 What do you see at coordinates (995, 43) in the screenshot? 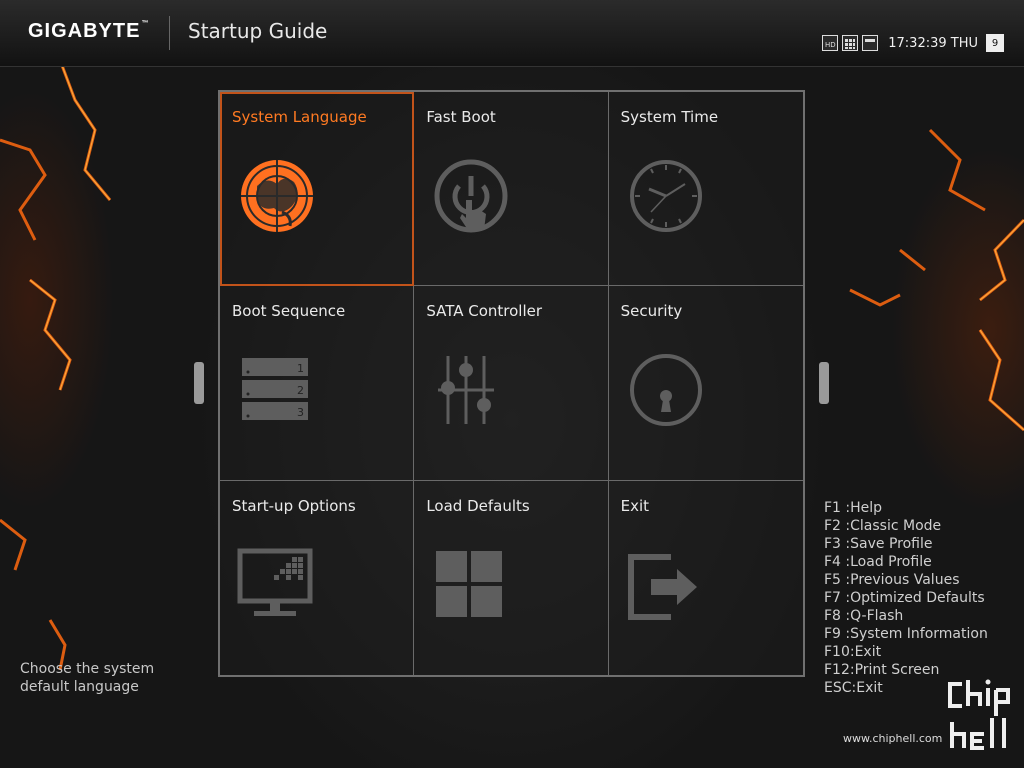
I see `calendar-icon: 9` at bounding box center [995, 43].